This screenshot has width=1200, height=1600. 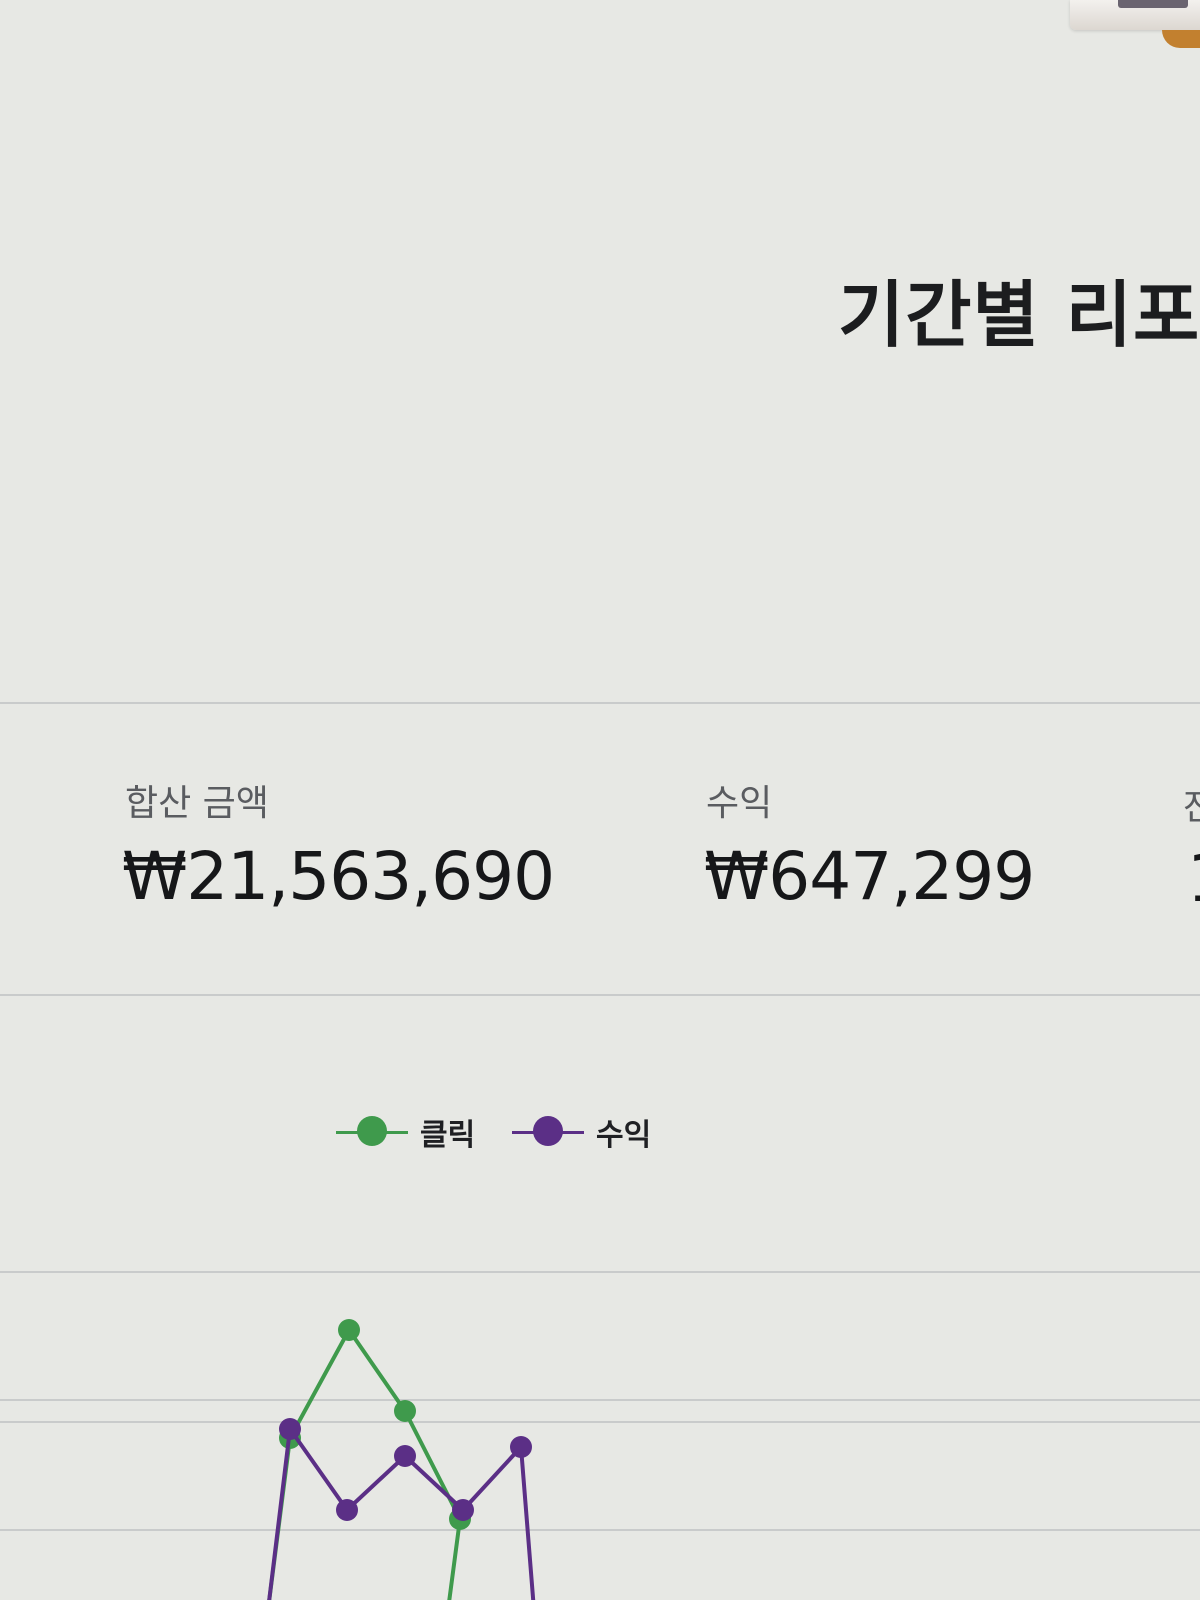 I want to click on page-title: 기간별 리포, so click(x=1019, y=315).